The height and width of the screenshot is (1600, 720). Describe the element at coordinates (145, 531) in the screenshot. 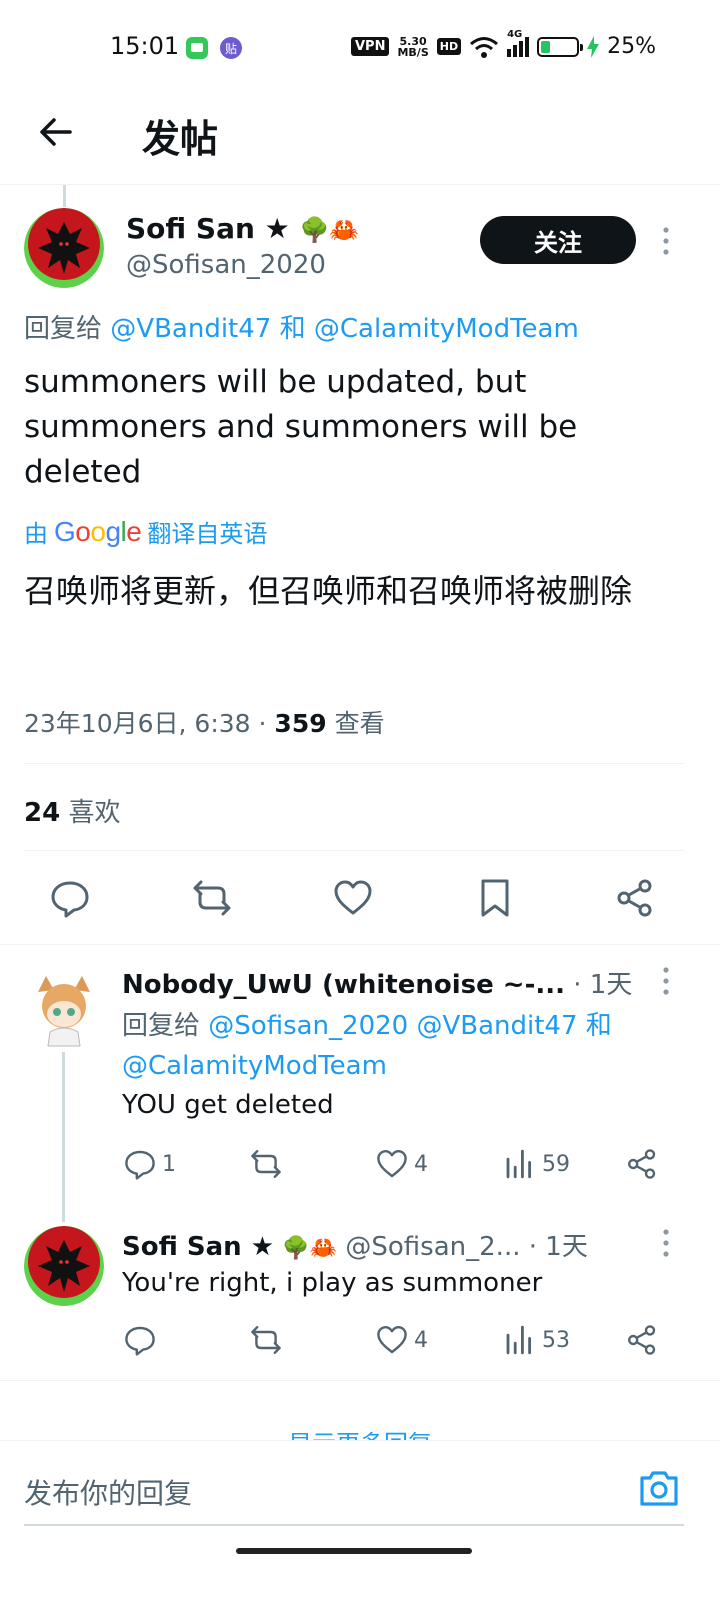

I see `translation-note: 由 Google 翻译自英语` at that location.